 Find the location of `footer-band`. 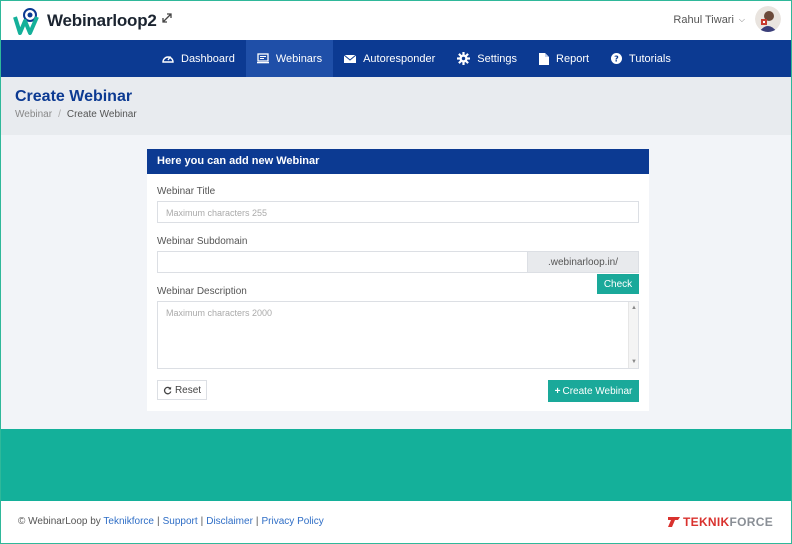

footer-band is located at coordinates (396, 465).